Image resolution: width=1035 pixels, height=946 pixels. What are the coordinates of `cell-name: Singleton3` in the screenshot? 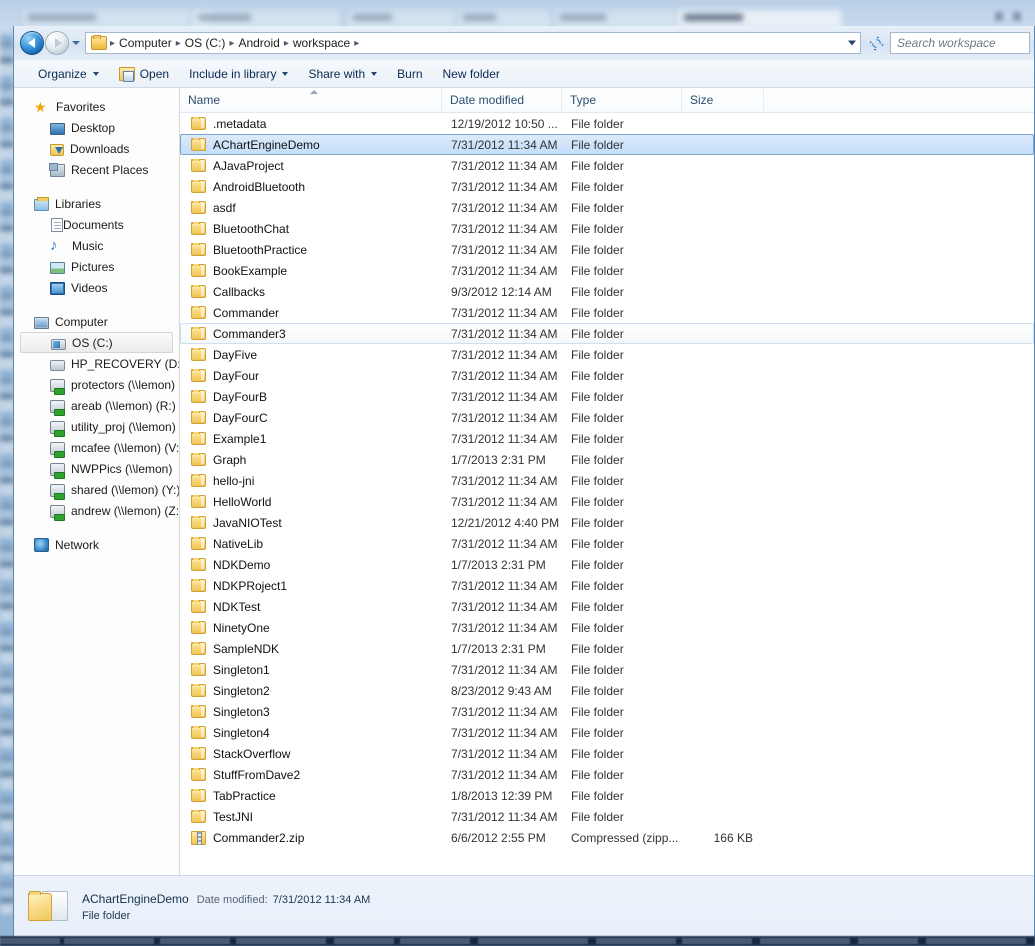 It's located at (312, 711).